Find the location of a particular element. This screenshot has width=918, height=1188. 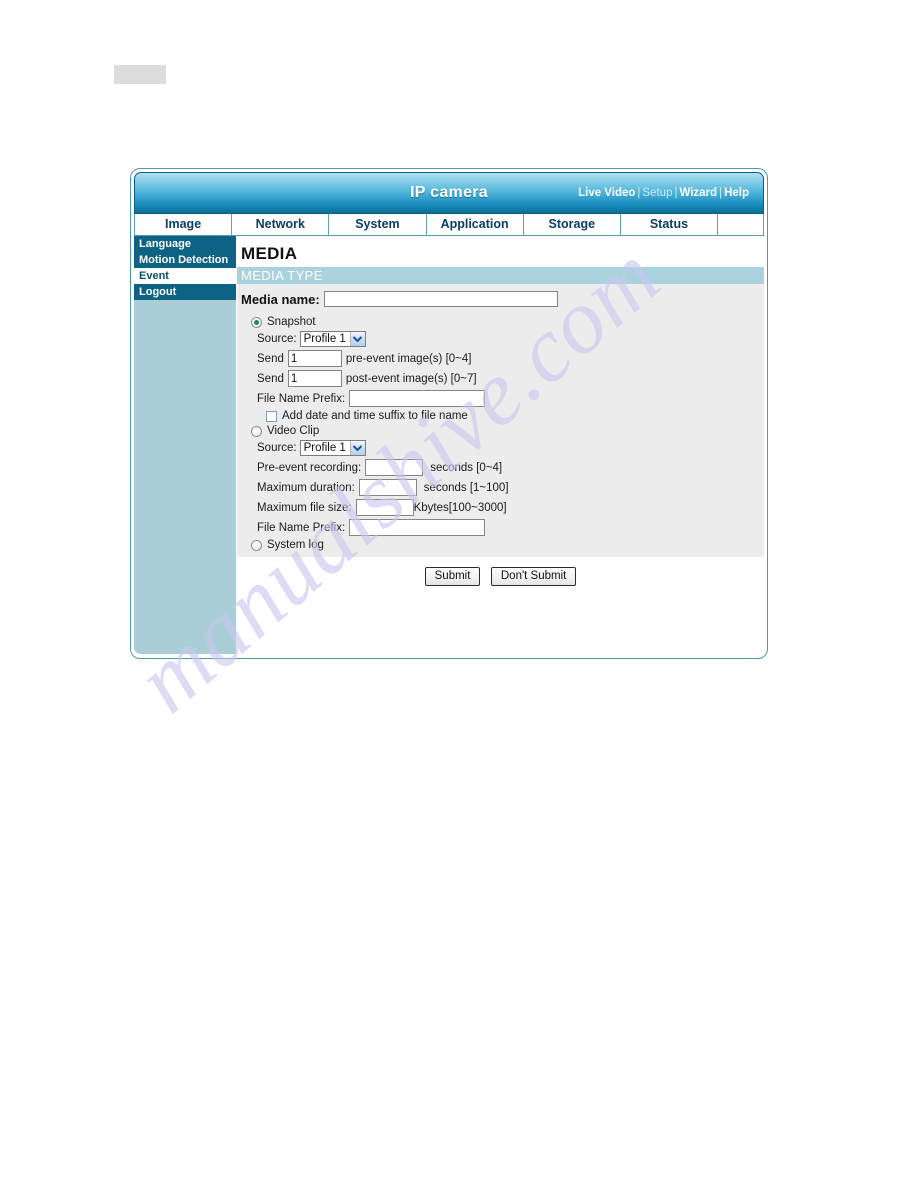

sidebar-menu: Language Motion Detection Event Logout is located at coordinates (185, 445).